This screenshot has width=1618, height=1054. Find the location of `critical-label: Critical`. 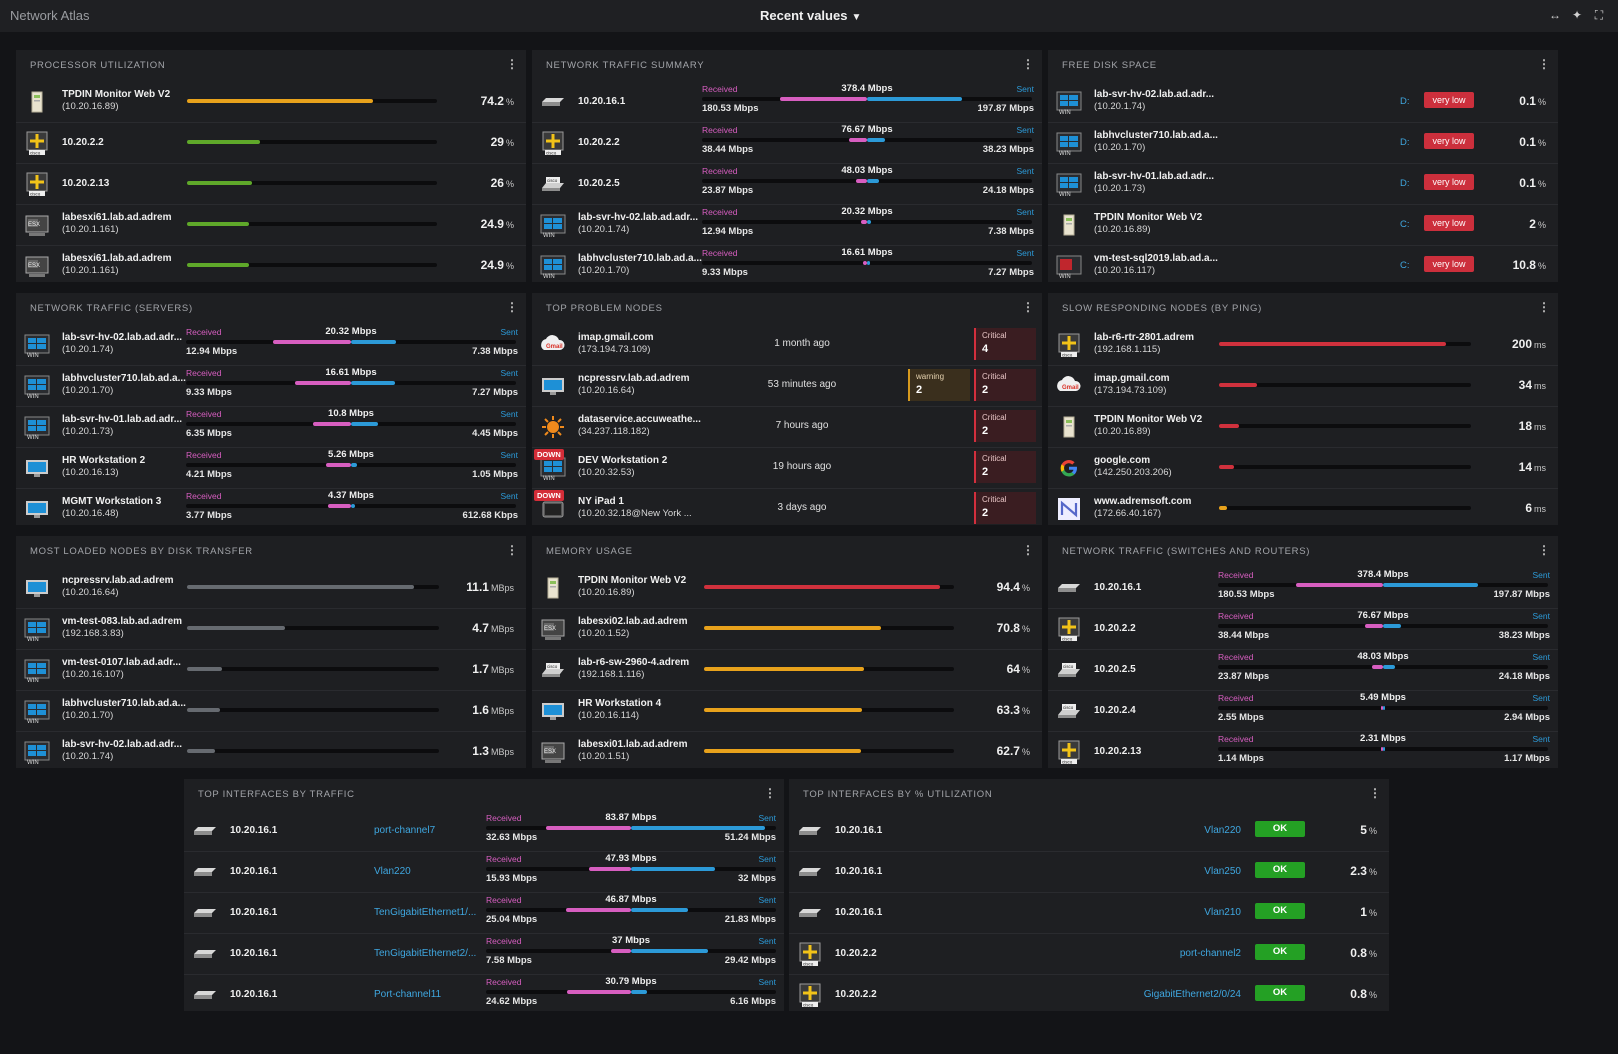

critical-label: Critical is located at coordinates (994, 417).